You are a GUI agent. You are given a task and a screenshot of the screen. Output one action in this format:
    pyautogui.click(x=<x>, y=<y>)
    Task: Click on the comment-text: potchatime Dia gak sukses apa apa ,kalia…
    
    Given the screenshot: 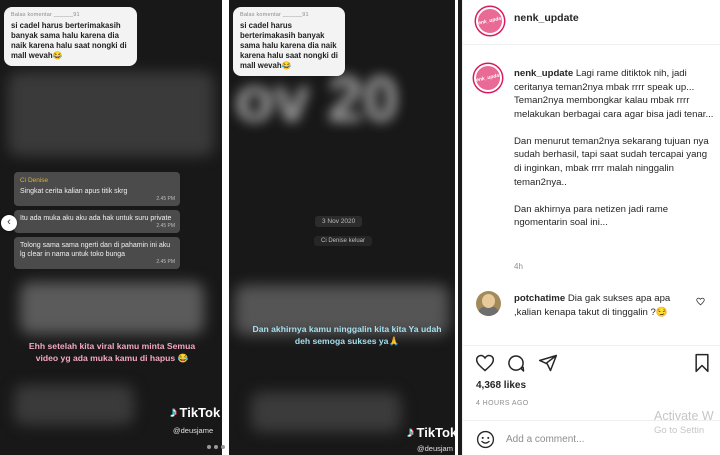 What is the action you would take?
    pyautogui.click(x=604, y=305)
    